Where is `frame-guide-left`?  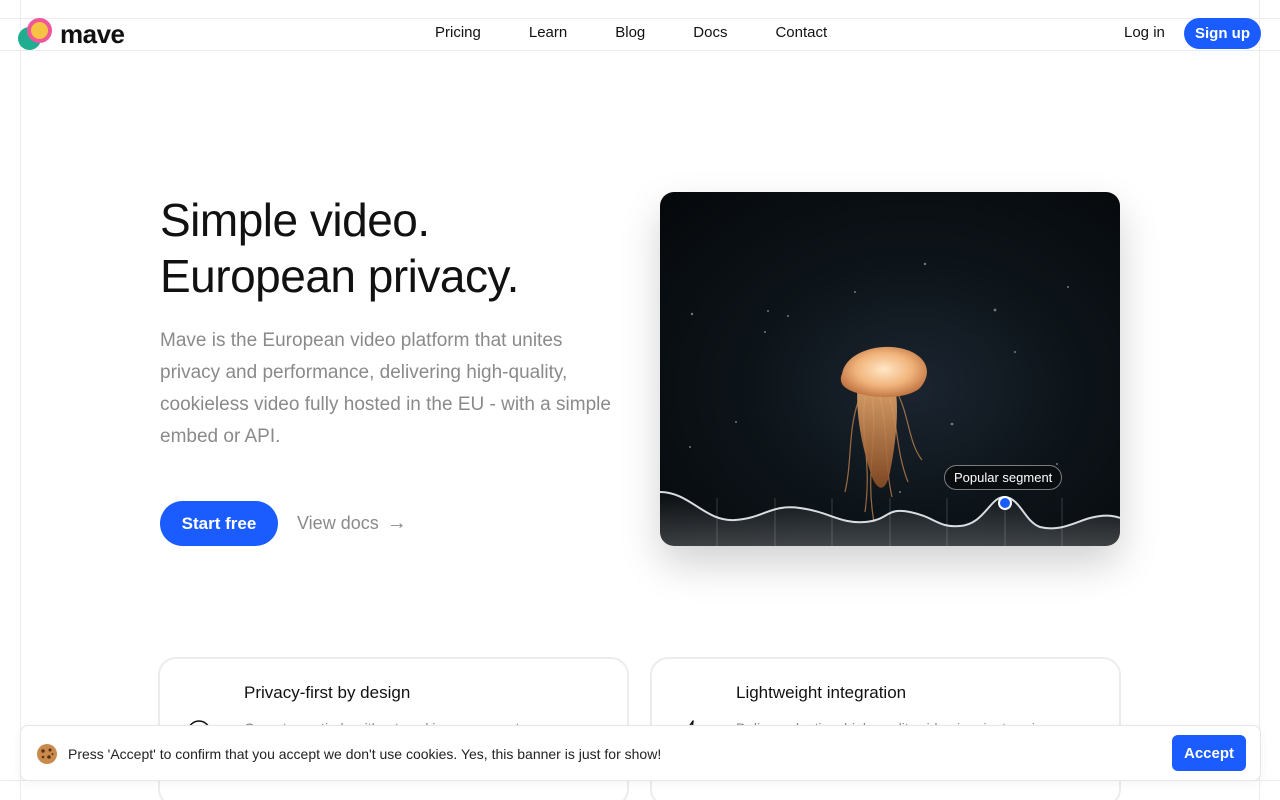 frame-guide-left is located at coordinates (20, 400).